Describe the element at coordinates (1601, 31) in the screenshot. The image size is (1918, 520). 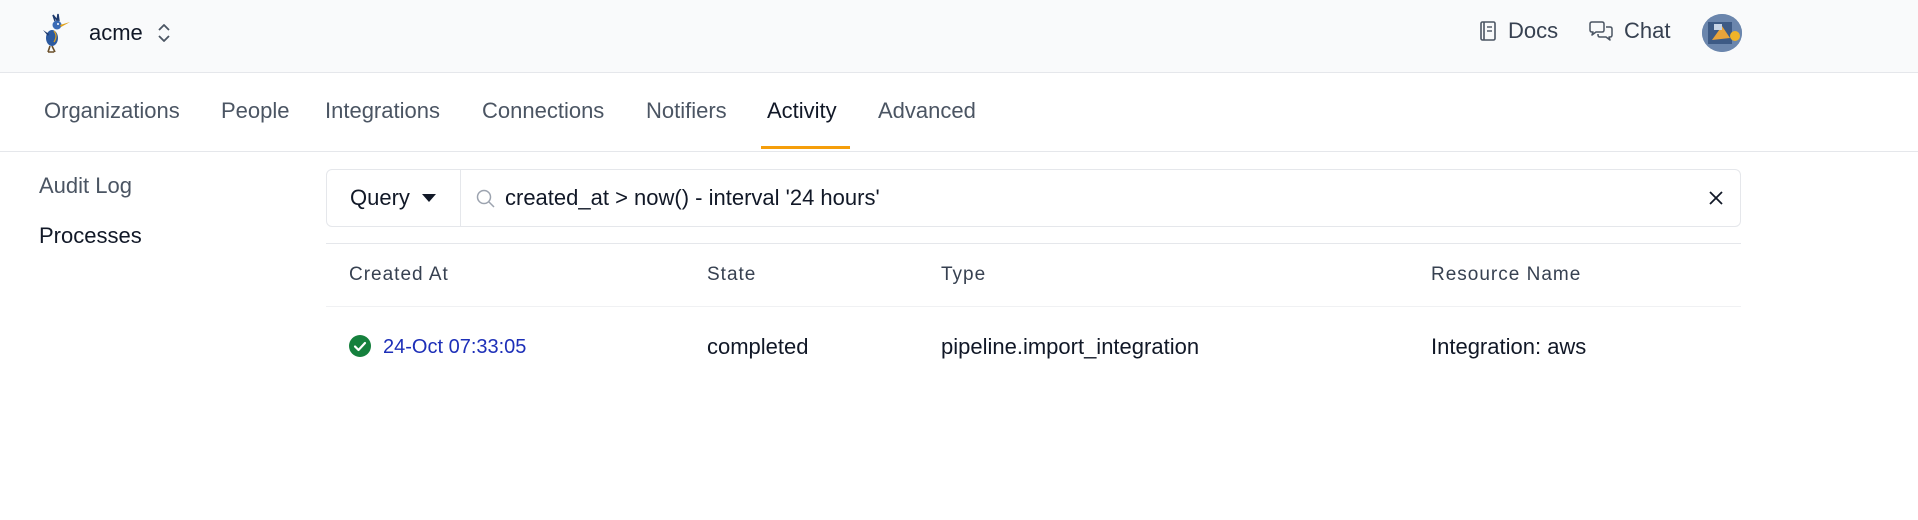
I see `chat-bubbles-icon` at that location.